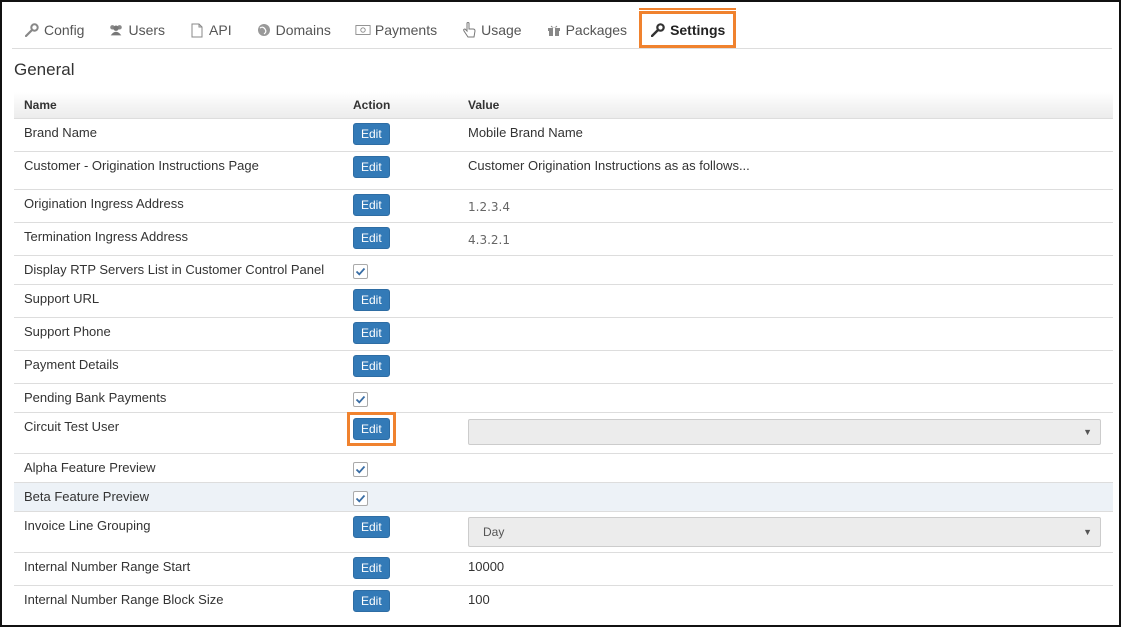  What do you see at coordinates (489, 240) in the screenshot?
I see `setting-value: 4.3.2.1` at bounding box center [489, 240].